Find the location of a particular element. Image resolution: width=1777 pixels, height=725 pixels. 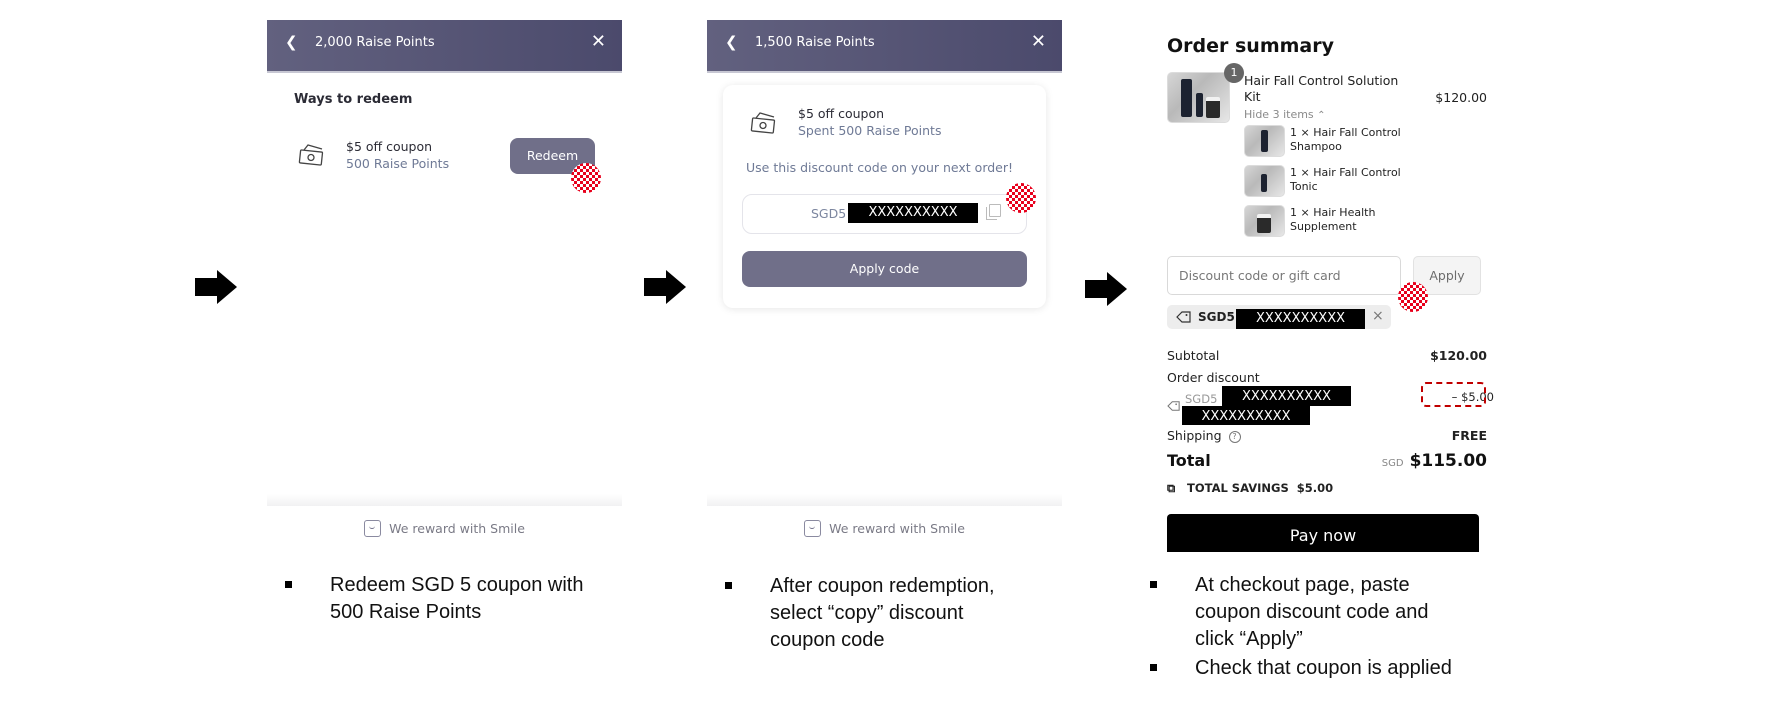

discount-code-input: Discount code or gift card is located at coordinates (1284, 275).